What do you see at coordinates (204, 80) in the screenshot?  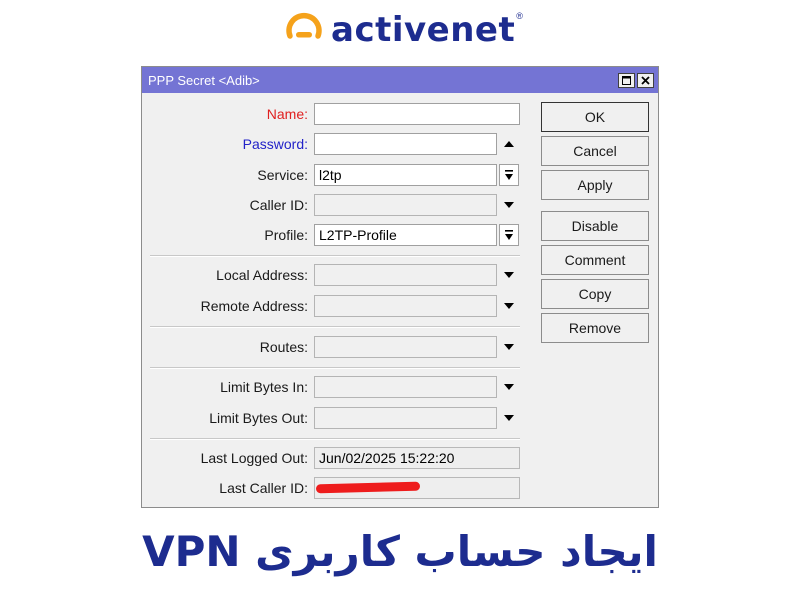 I see `window-title: PPP Secret <Adib>` at bounding box center [204, 80].